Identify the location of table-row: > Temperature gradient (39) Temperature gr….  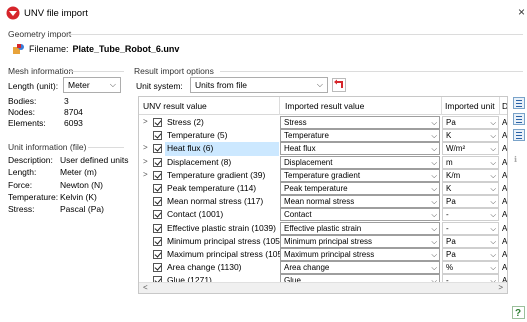
(323, 175).